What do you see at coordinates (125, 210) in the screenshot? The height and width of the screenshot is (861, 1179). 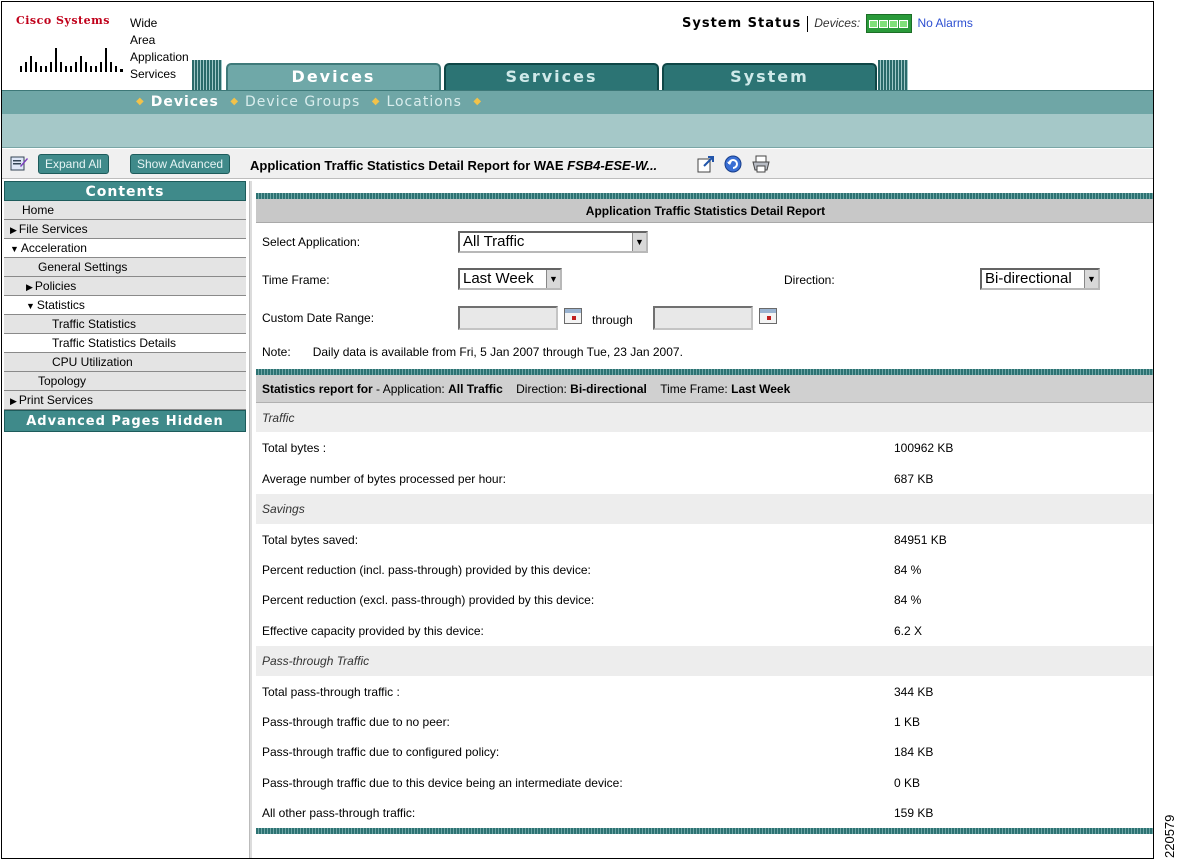 I see `sidebar-item: Home` at bounding box center [125, 210].